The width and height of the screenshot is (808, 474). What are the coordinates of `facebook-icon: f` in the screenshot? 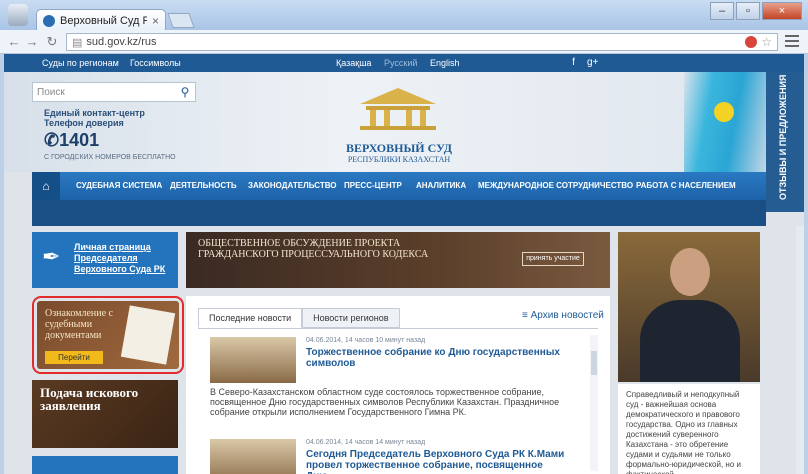 It's located at (573, 62).